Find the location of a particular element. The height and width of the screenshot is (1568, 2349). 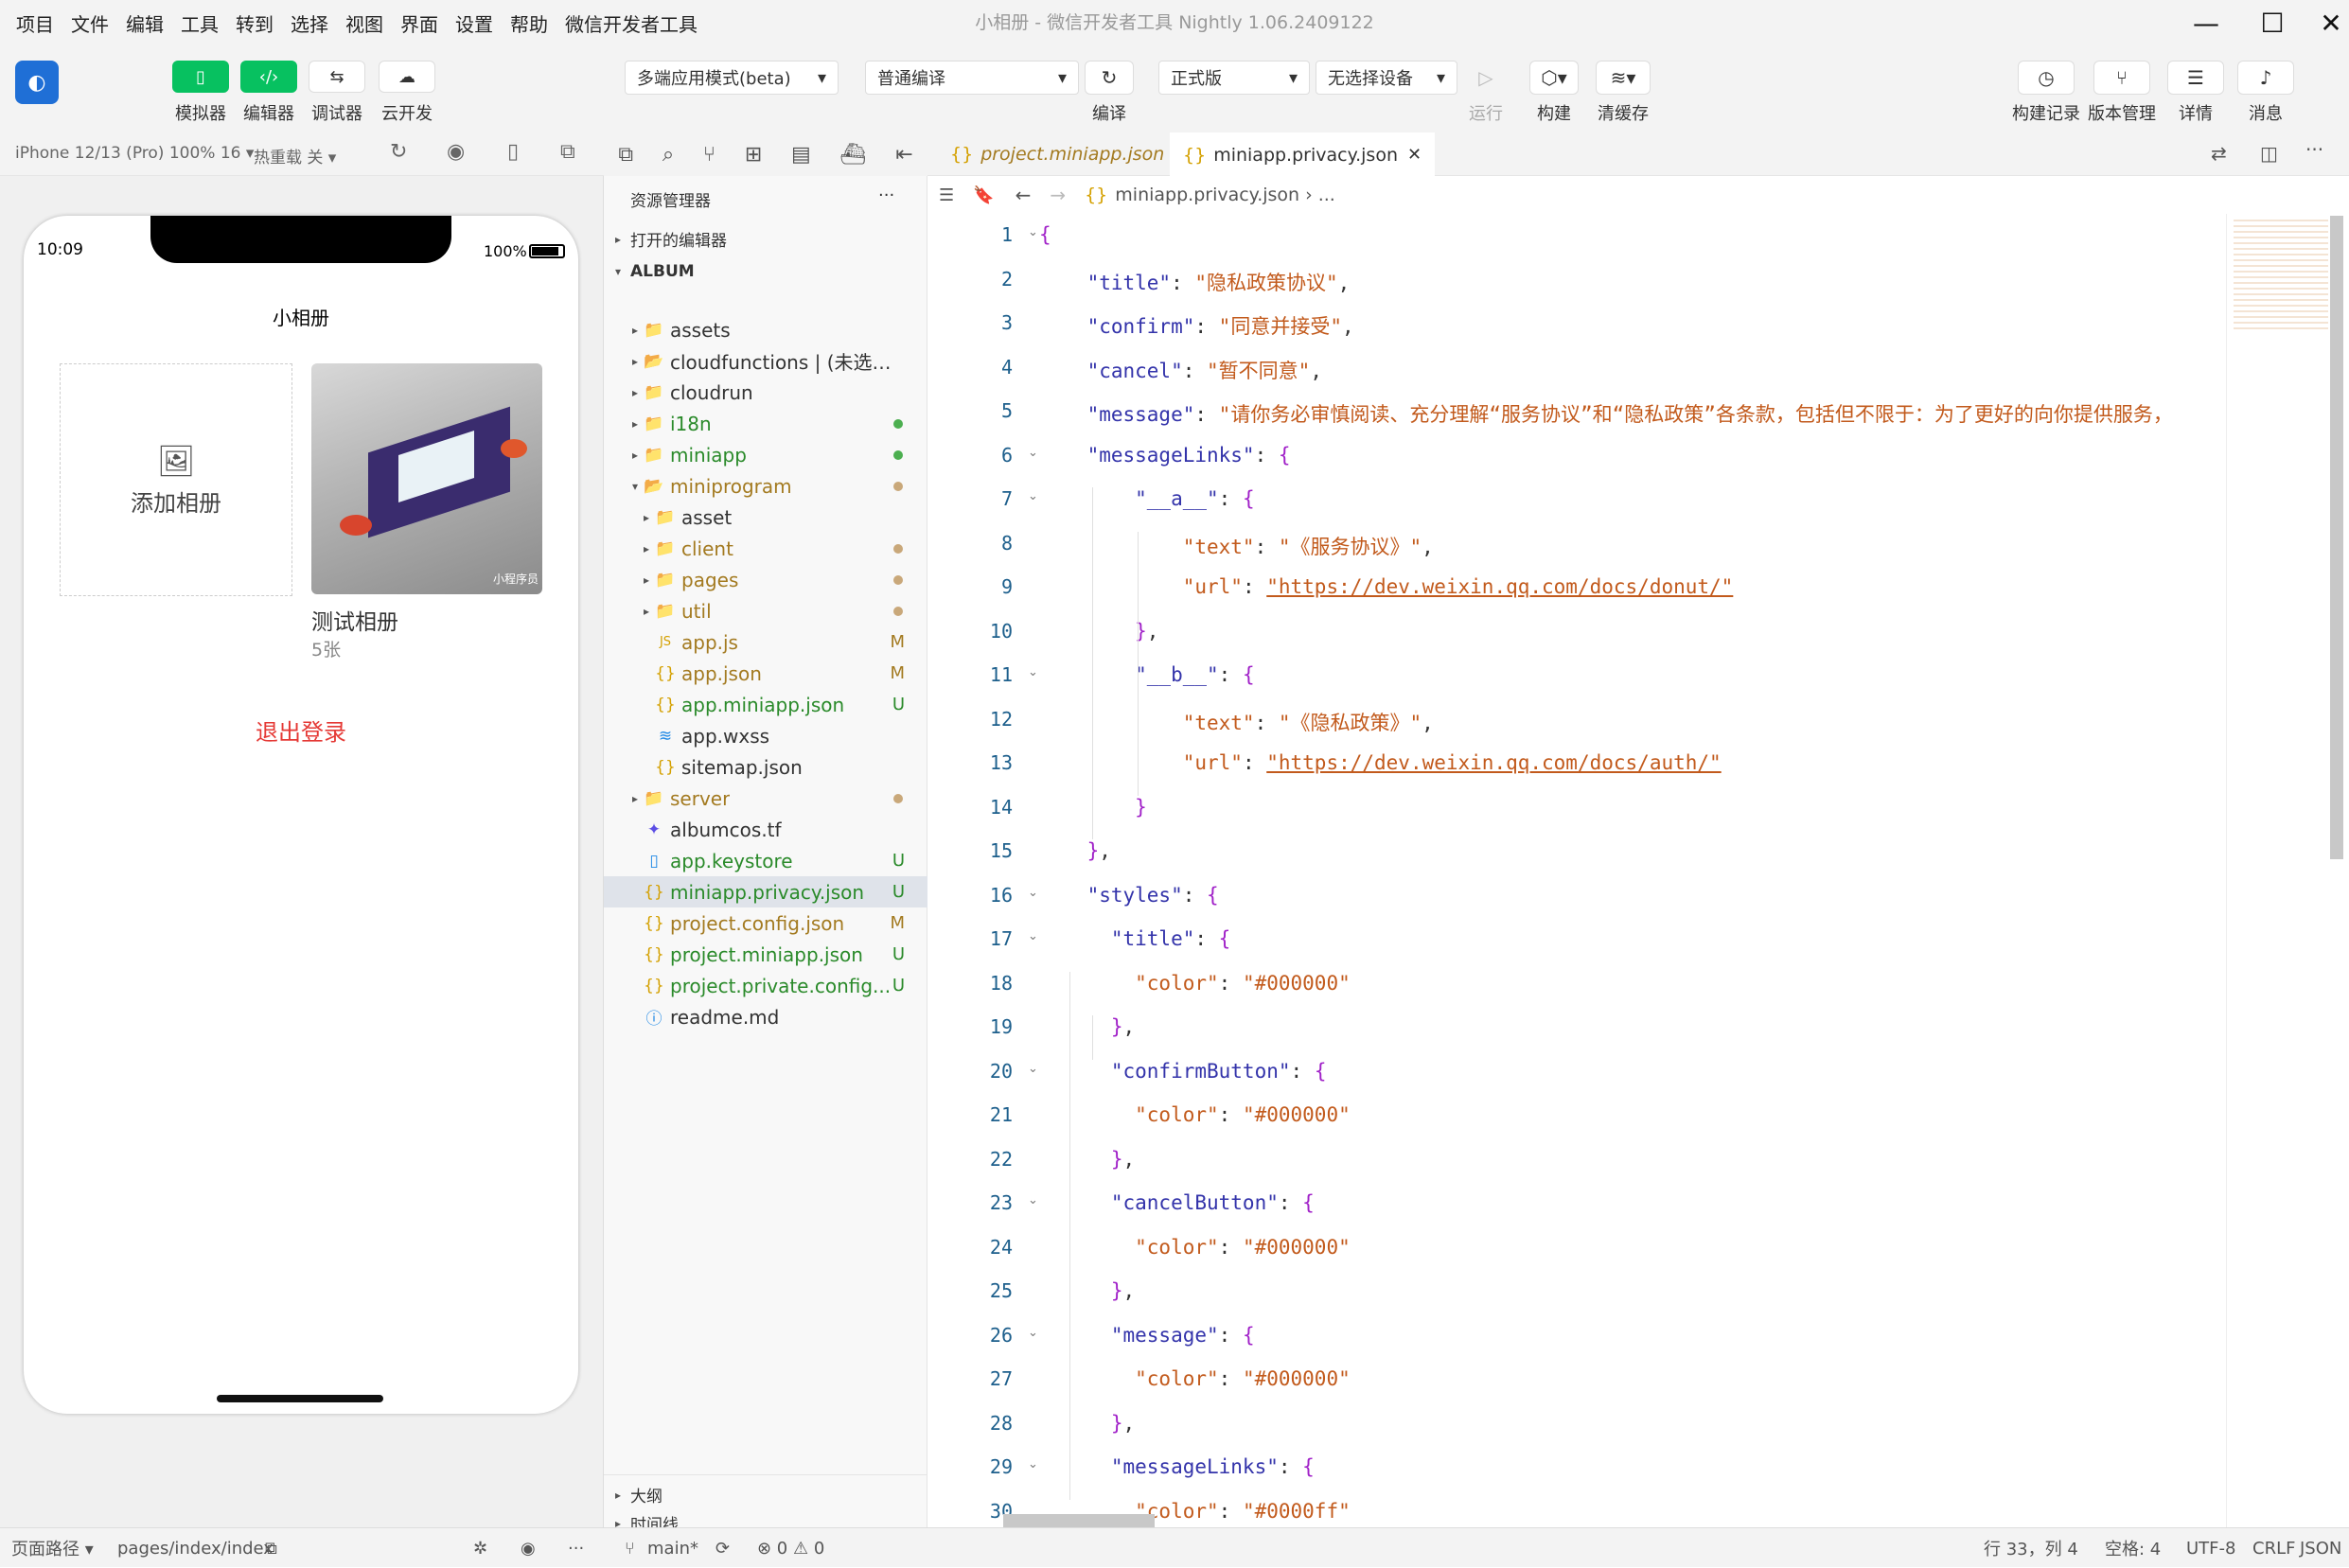

files-icon: ⧉ is located at coordinates (626, 155).